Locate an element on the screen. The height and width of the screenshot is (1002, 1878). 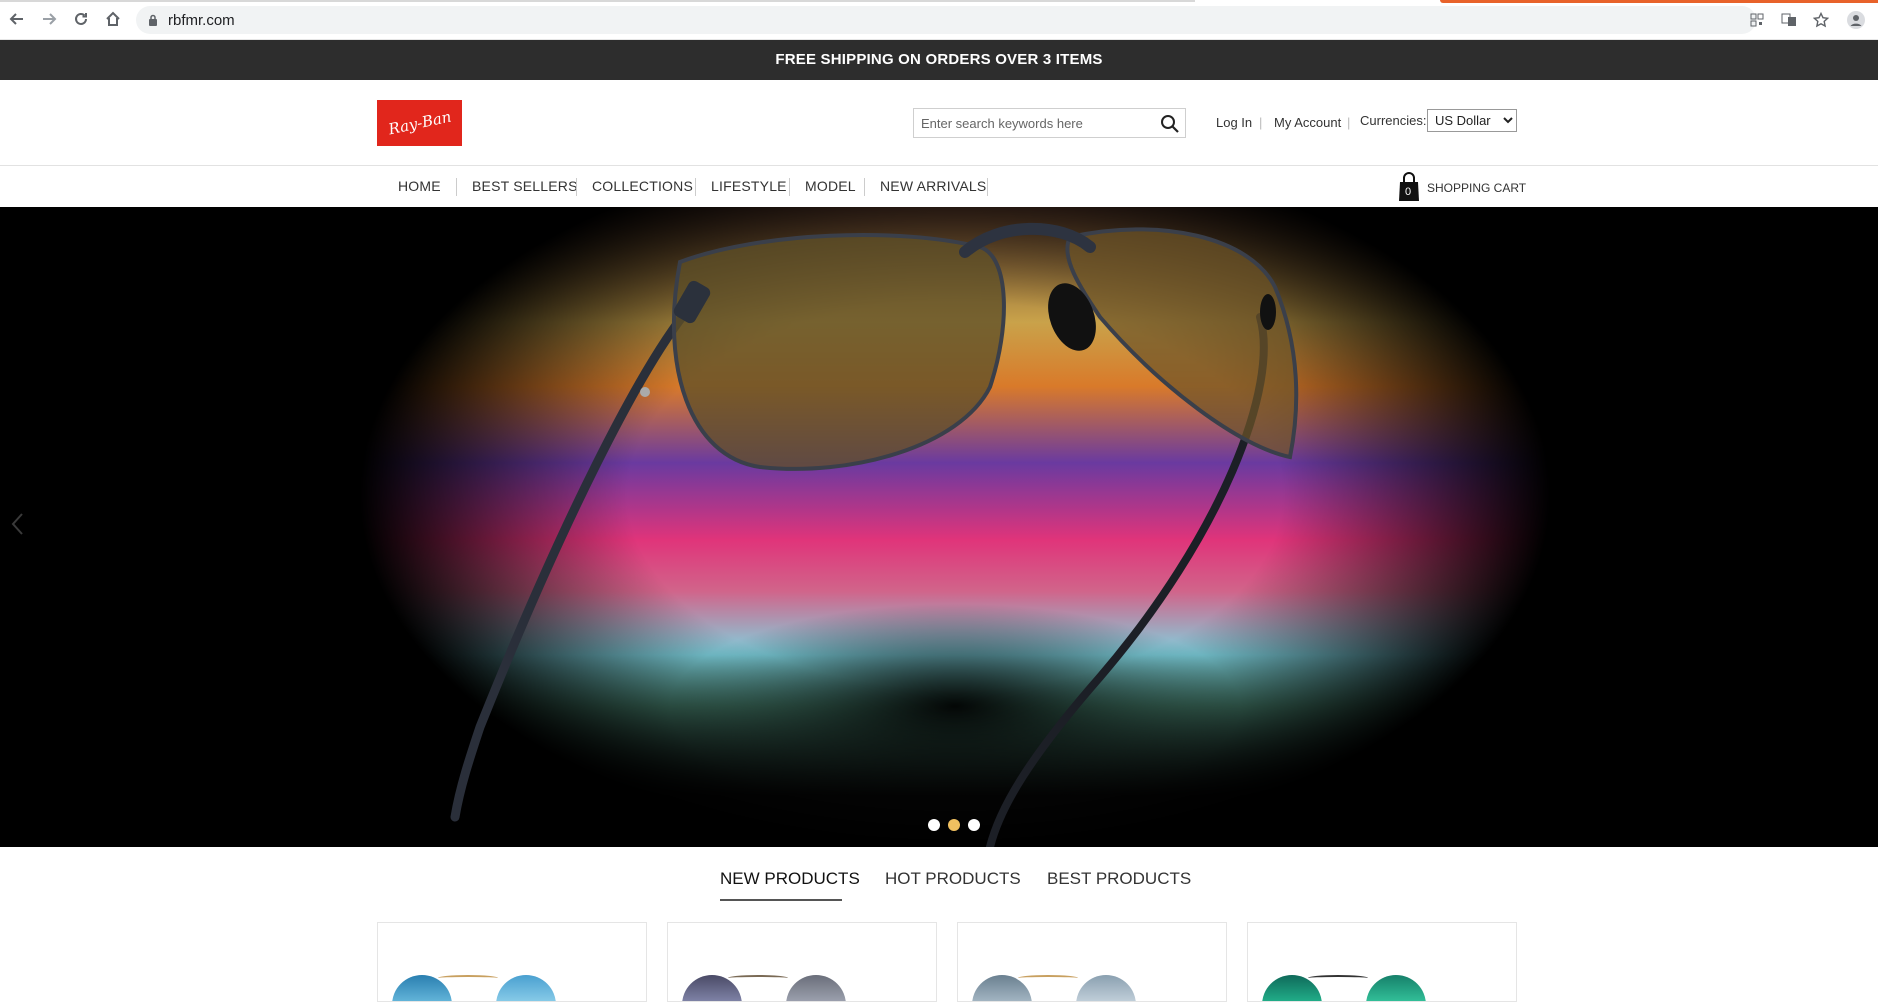
translate-icon is located at coordinates (1789, 20).